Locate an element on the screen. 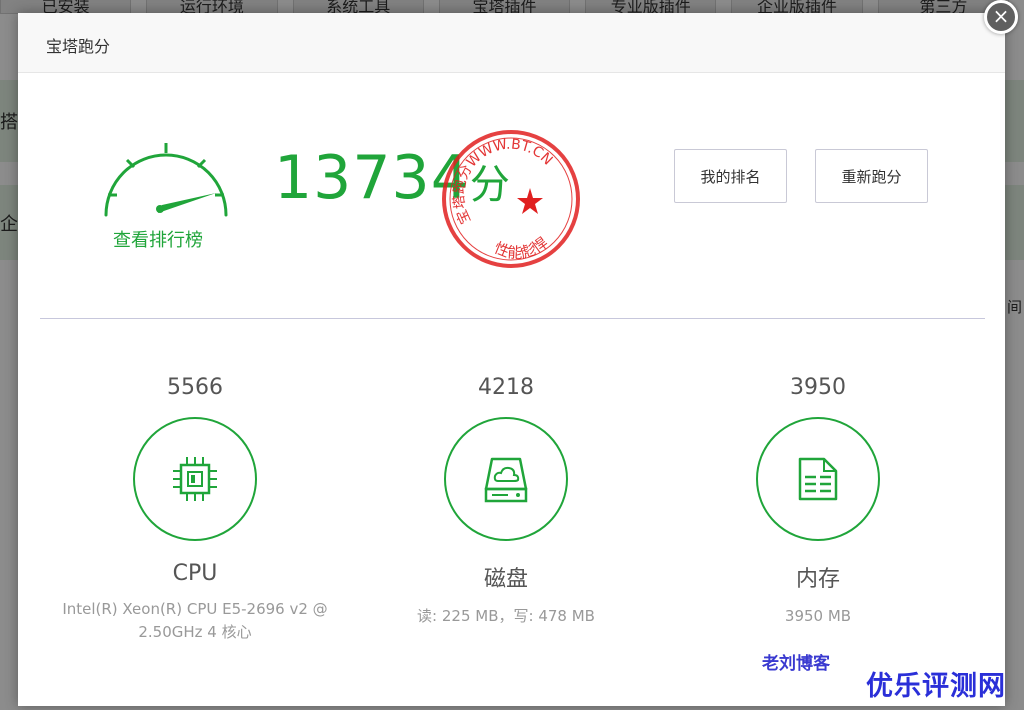 This screenshot has height=710, width=1024. metric-memory: 3950 内存 3950 MB is located at coordinates (818, 500).